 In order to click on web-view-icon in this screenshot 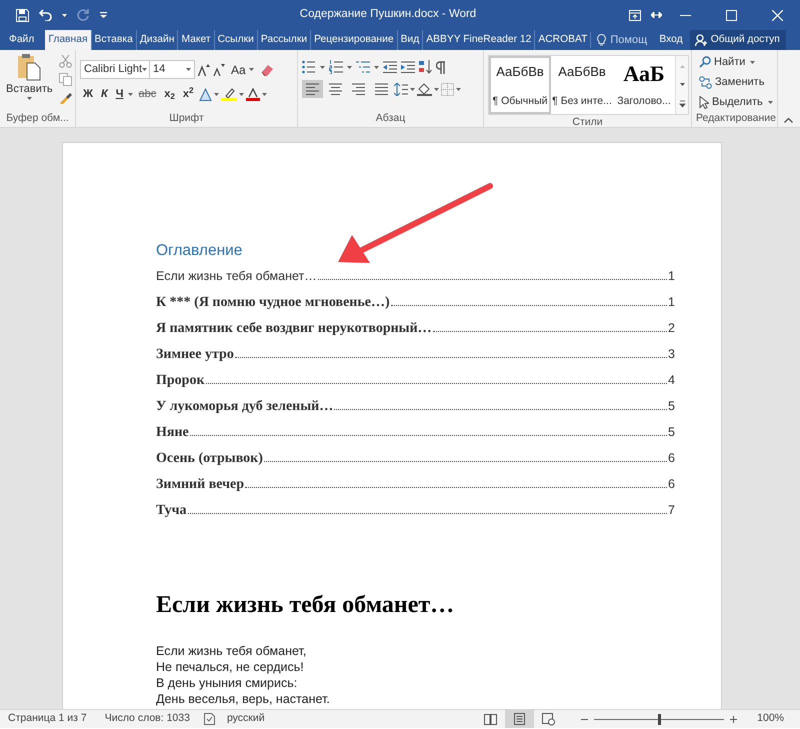, I will do `click(549, 719)`.